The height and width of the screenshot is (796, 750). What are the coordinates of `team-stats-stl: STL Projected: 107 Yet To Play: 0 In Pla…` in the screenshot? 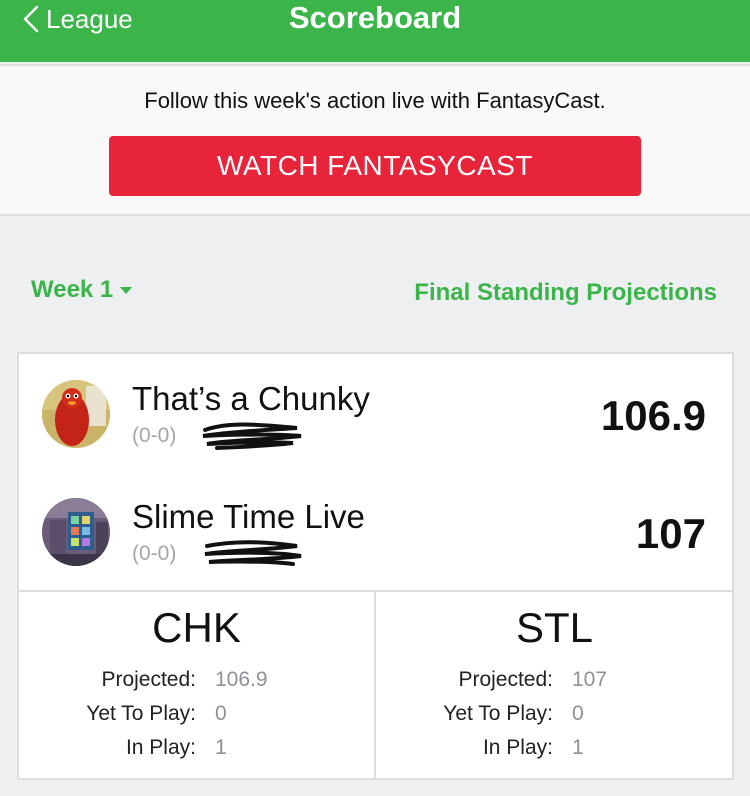 It's located at (554, 686).